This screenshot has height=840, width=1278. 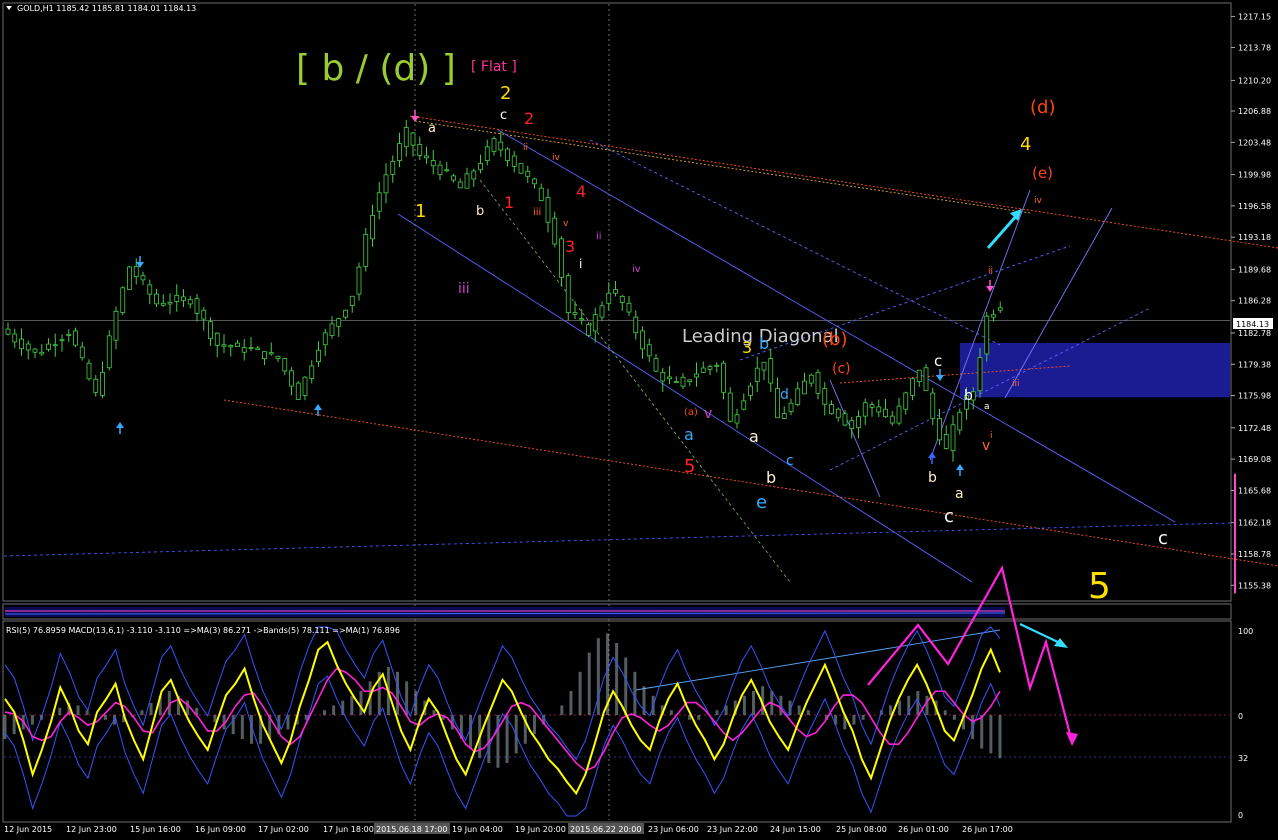 What do you see at coordinates (1003, 231) in the screenshot?
I see `projection-arrow-icon` at bounding box center [1003, 231].